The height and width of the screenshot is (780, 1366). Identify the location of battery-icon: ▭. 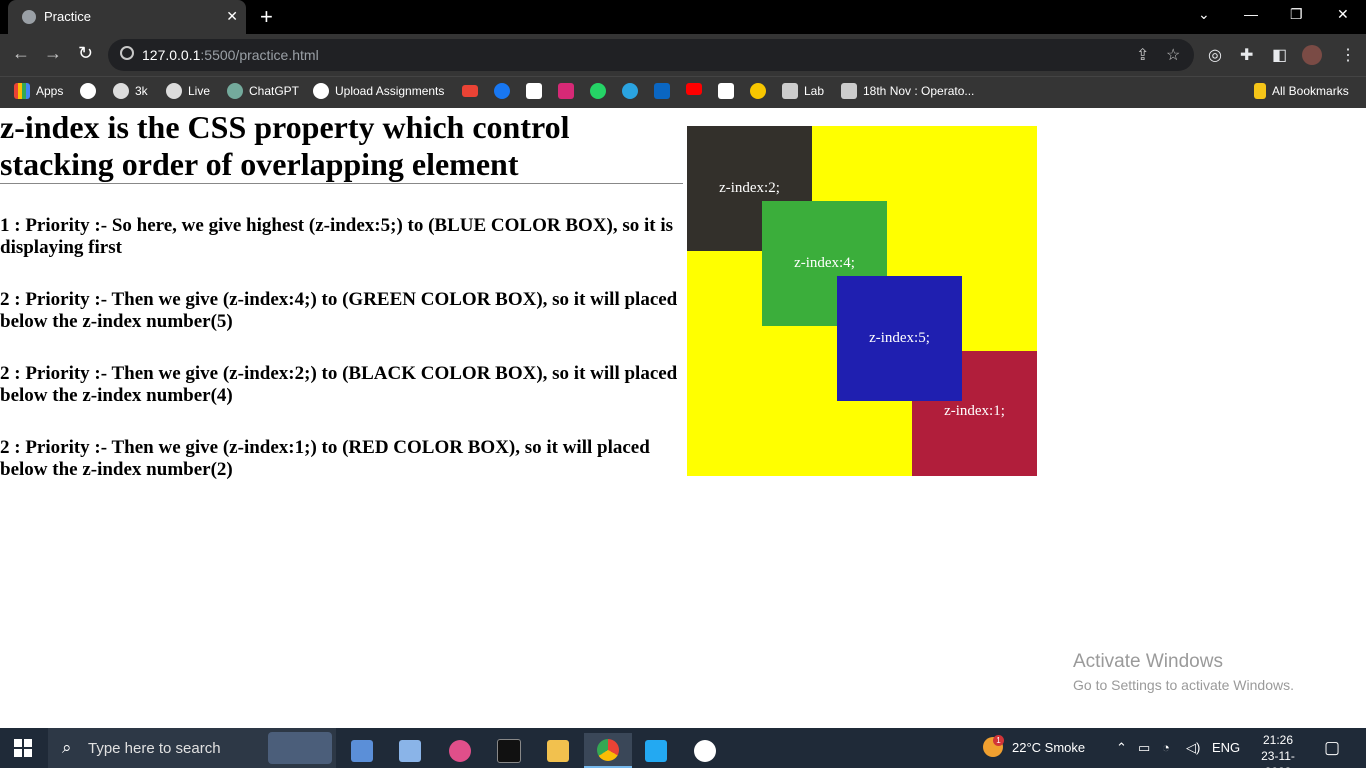
(1144, 748).